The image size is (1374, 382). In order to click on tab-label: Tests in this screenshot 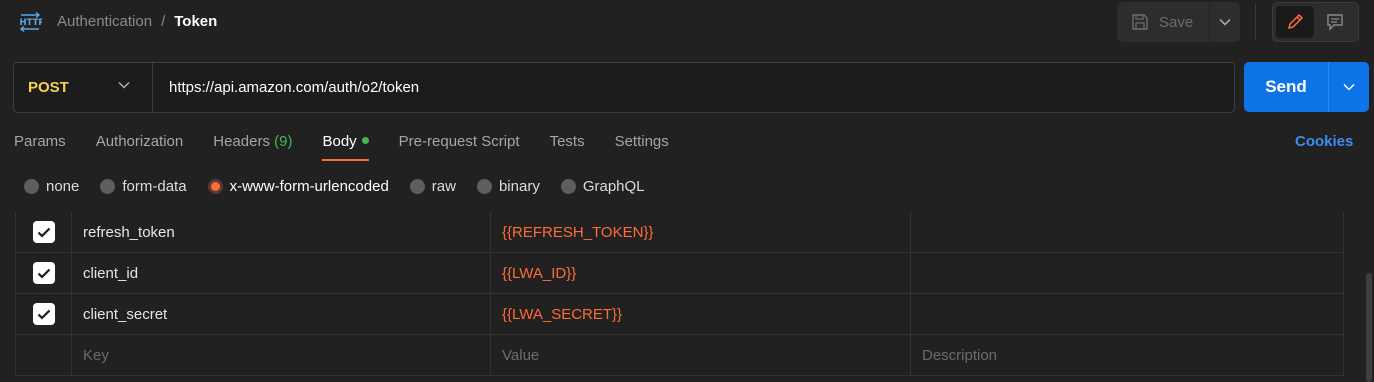, I will do `click(567, 141)`.